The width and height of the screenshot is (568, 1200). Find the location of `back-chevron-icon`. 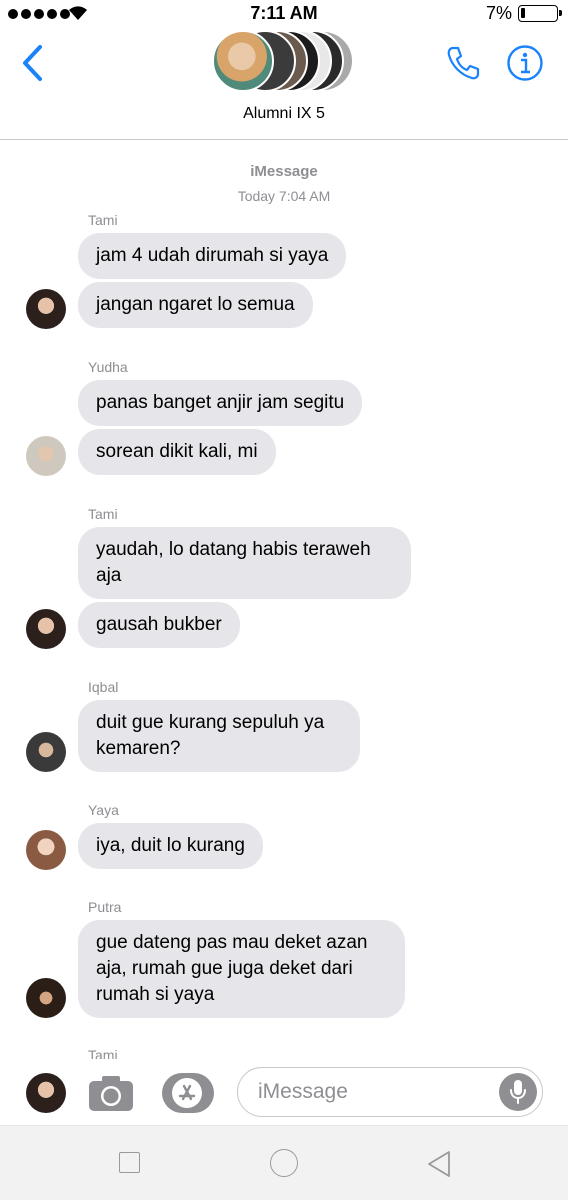

back-chevron-icon is located at coordinates (33, 63).